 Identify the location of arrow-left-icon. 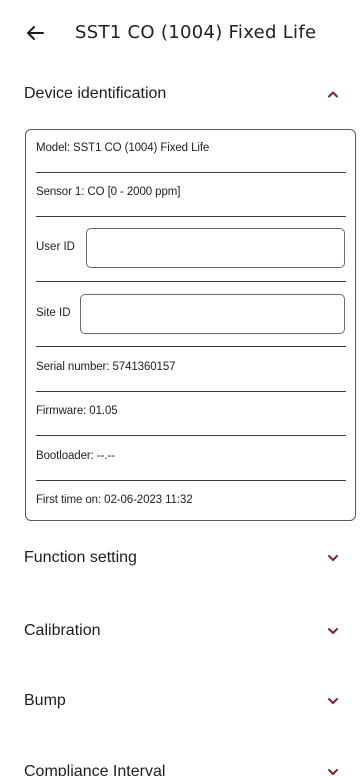
(35, 33).